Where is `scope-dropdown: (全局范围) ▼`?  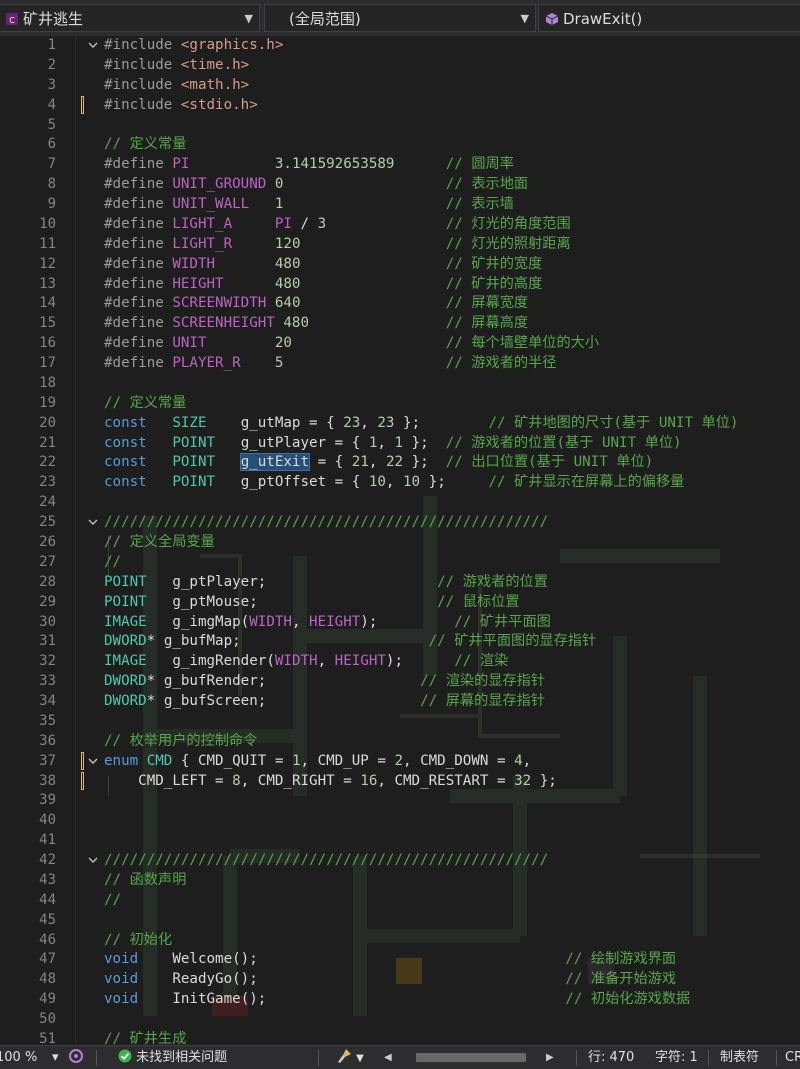
scope-dropdown: (全局范围) ▼ is located at coordinates (400, 18).